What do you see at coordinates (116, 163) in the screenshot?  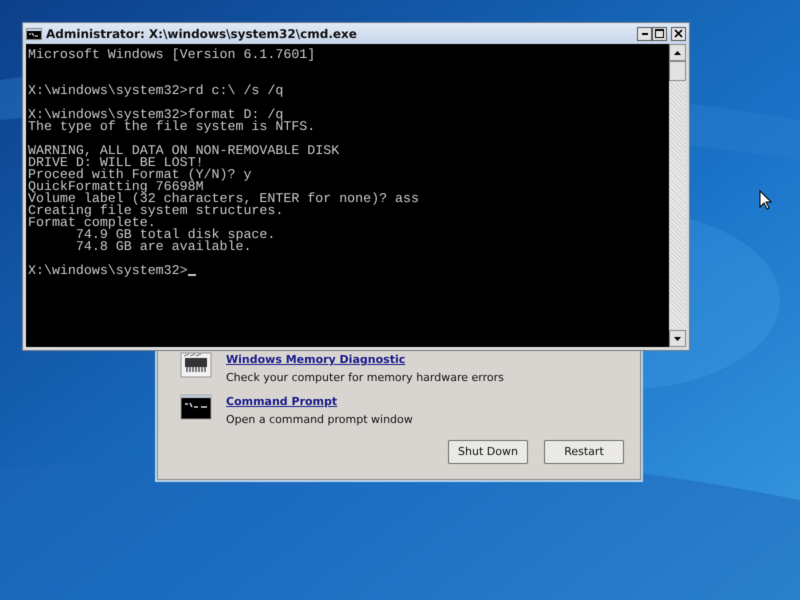 I see `console-line: DRIVE D: WILL BE LOST!` at bounding box center [116, 163].